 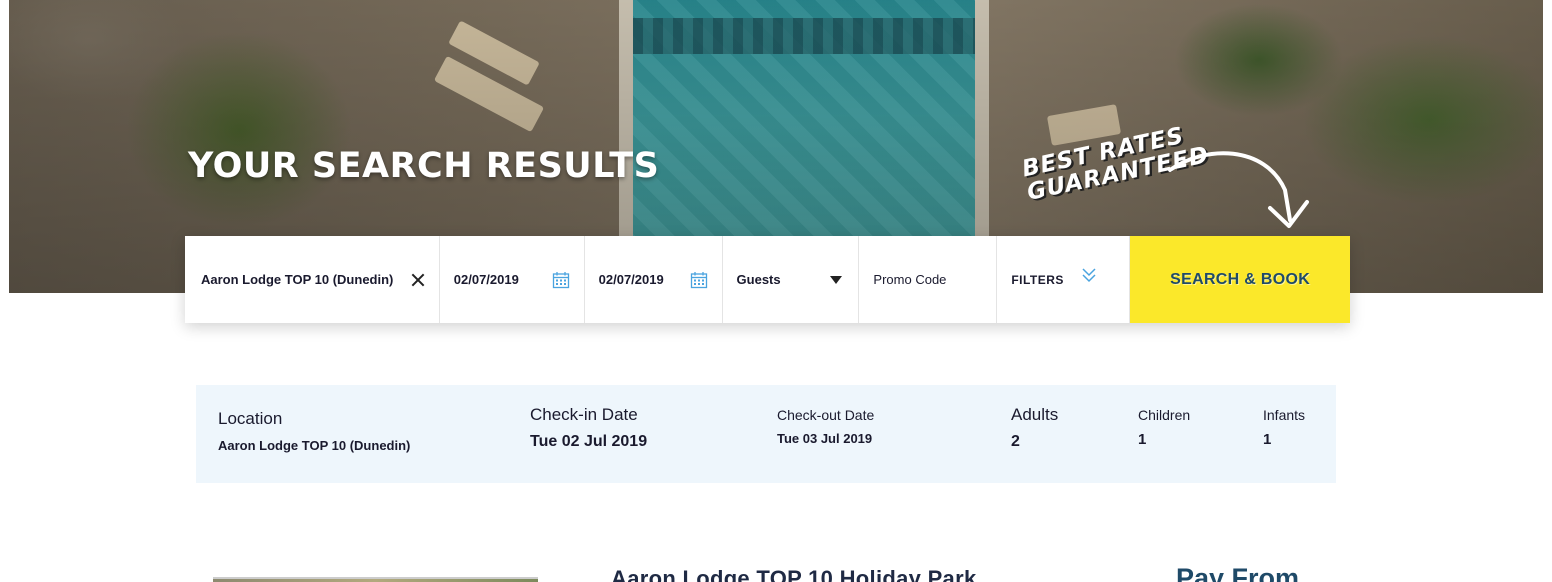 What do you see at coordinates (1015, 441) in the screenshot?
I see `summary-adults-value: 2` at bounding box center [1015, 441].